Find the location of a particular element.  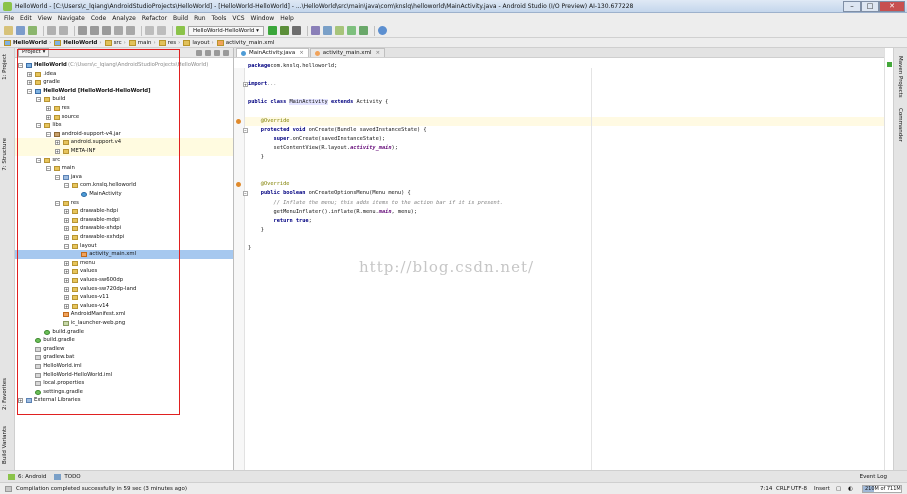

save-icon is located at coordinates (20, 30).